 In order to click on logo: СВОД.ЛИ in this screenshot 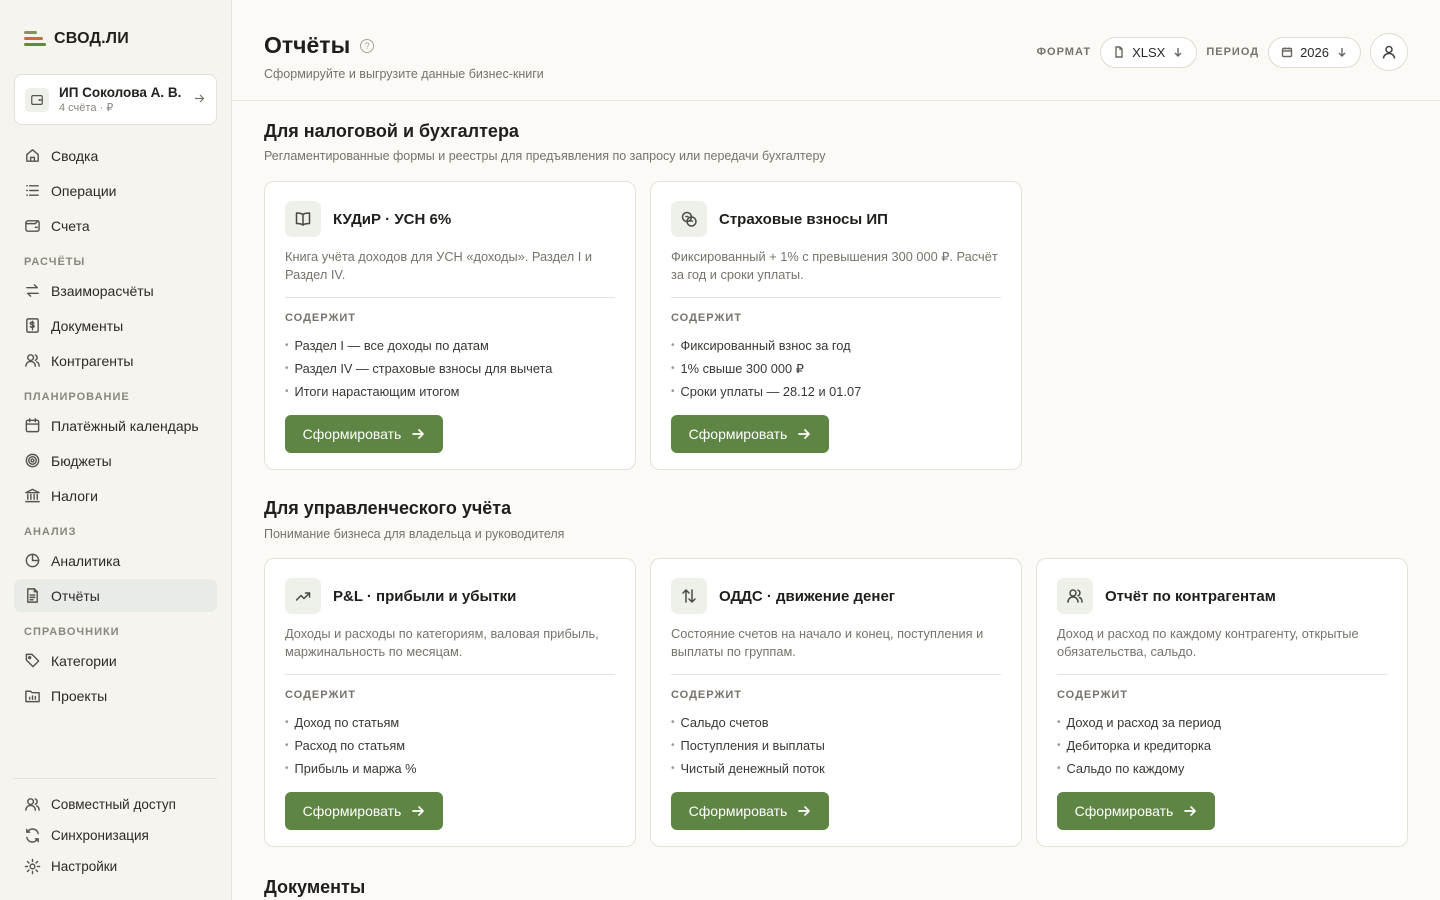, I will do `click(76, 39)`.